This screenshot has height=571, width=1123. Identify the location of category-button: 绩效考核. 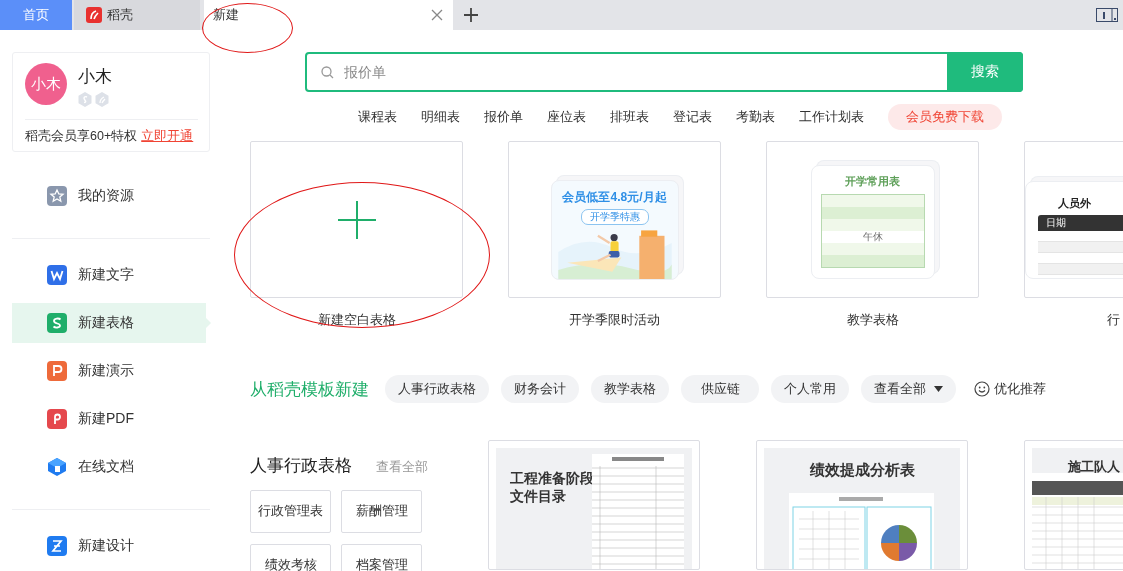
(290, 557).